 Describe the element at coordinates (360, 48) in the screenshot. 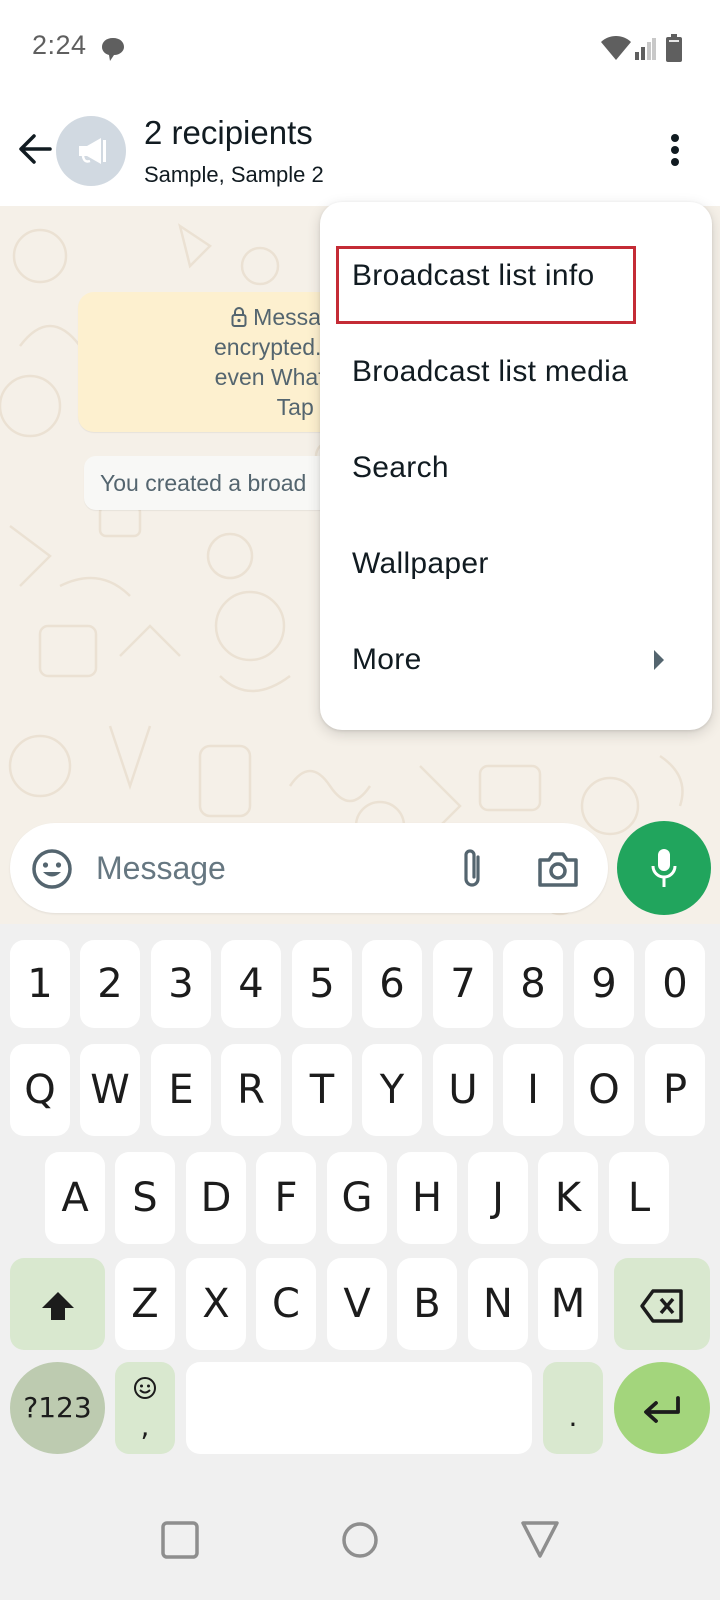

I see `status-bar: 2:24` at that location.